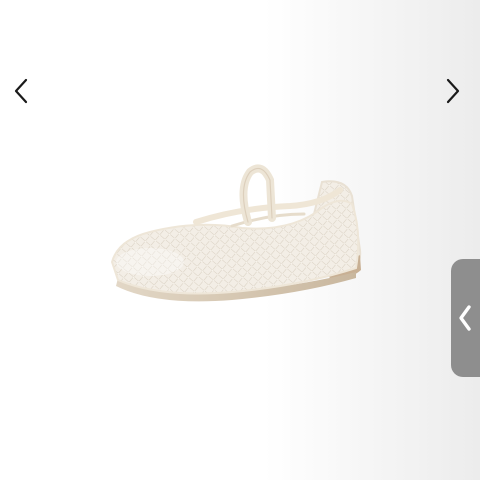 This screenshot has height=480, width=480. I want to click on chevron-right-icon, so click(453, 91).